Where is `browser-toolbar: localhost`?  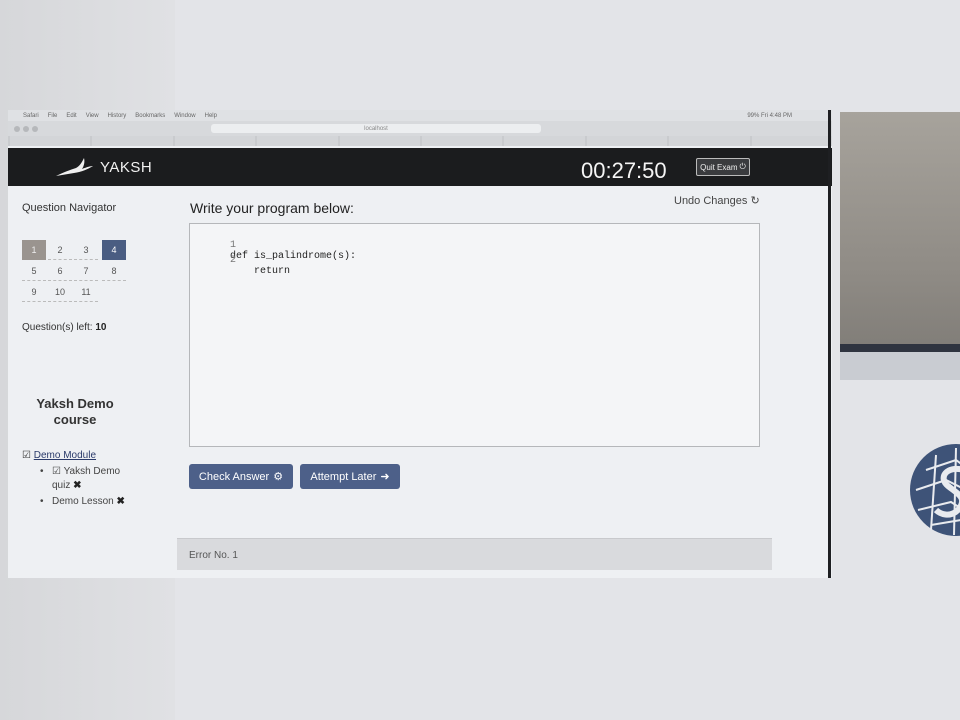
browser-toolbar: localhost is located at coordinates (420, 128).